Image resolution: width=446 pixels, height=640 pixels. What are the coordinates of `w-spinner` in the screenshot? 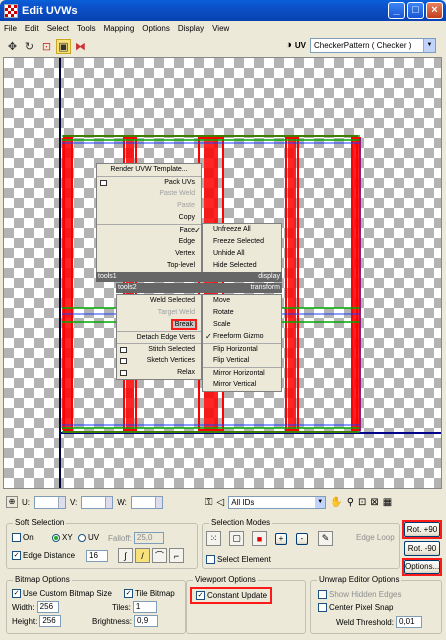 It's located at (146, 502).